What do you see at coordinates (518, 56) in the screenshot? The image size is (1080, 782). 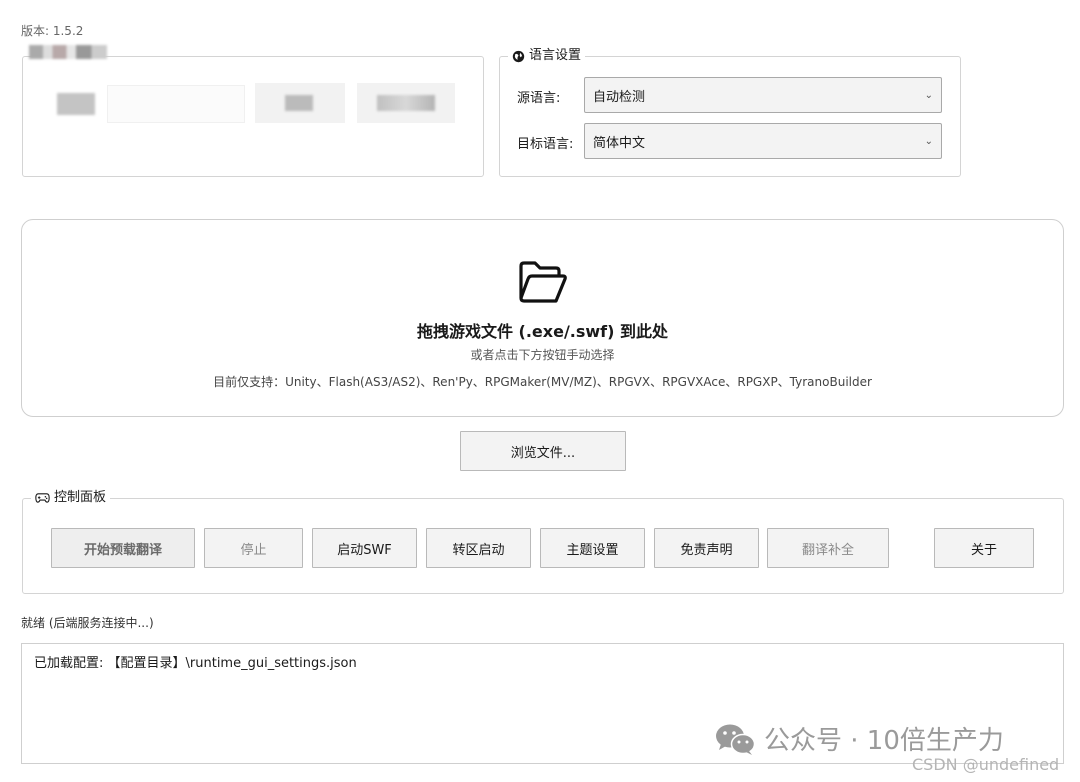 I see `globe-icon` at bounding box center [518, 56].